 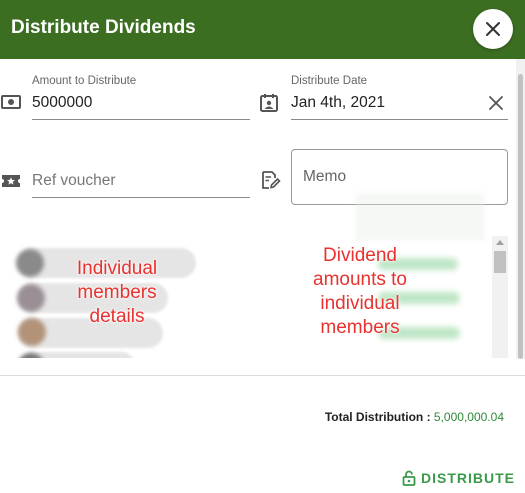 I want to click on footer-divider, so click(x=262, y=375).